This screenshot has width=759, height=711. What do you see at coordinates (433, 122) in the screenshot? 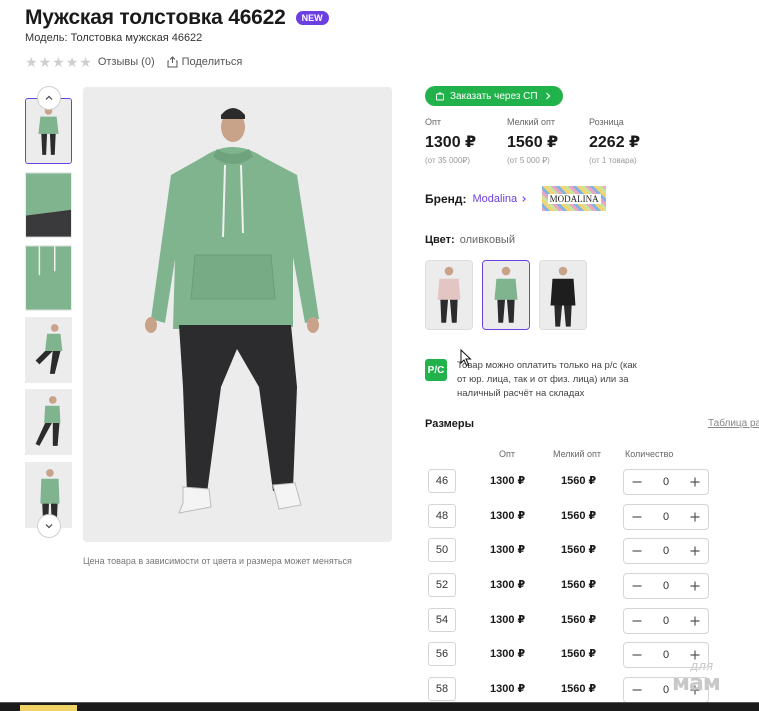
I see `price-label: Опт` at bounding box center [433, 122].